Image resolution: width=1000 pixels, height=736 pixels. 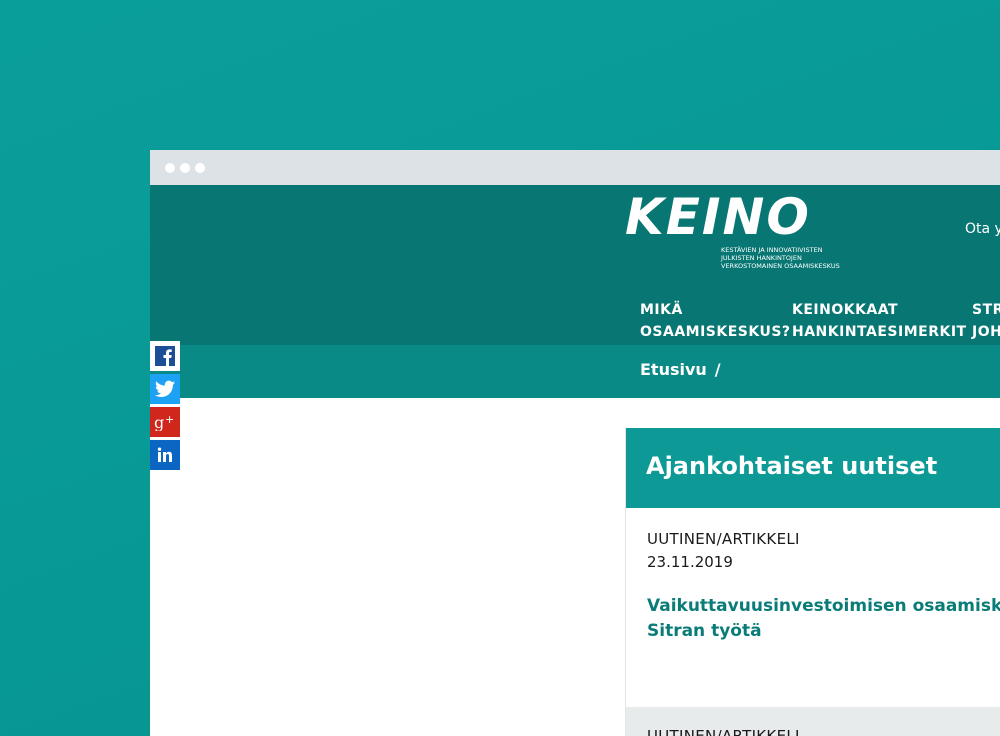 What do you see at coordinates (690, 562) in the screenshot?
I see `news-date: 23.11.2019` at bounding box center [690, 562].